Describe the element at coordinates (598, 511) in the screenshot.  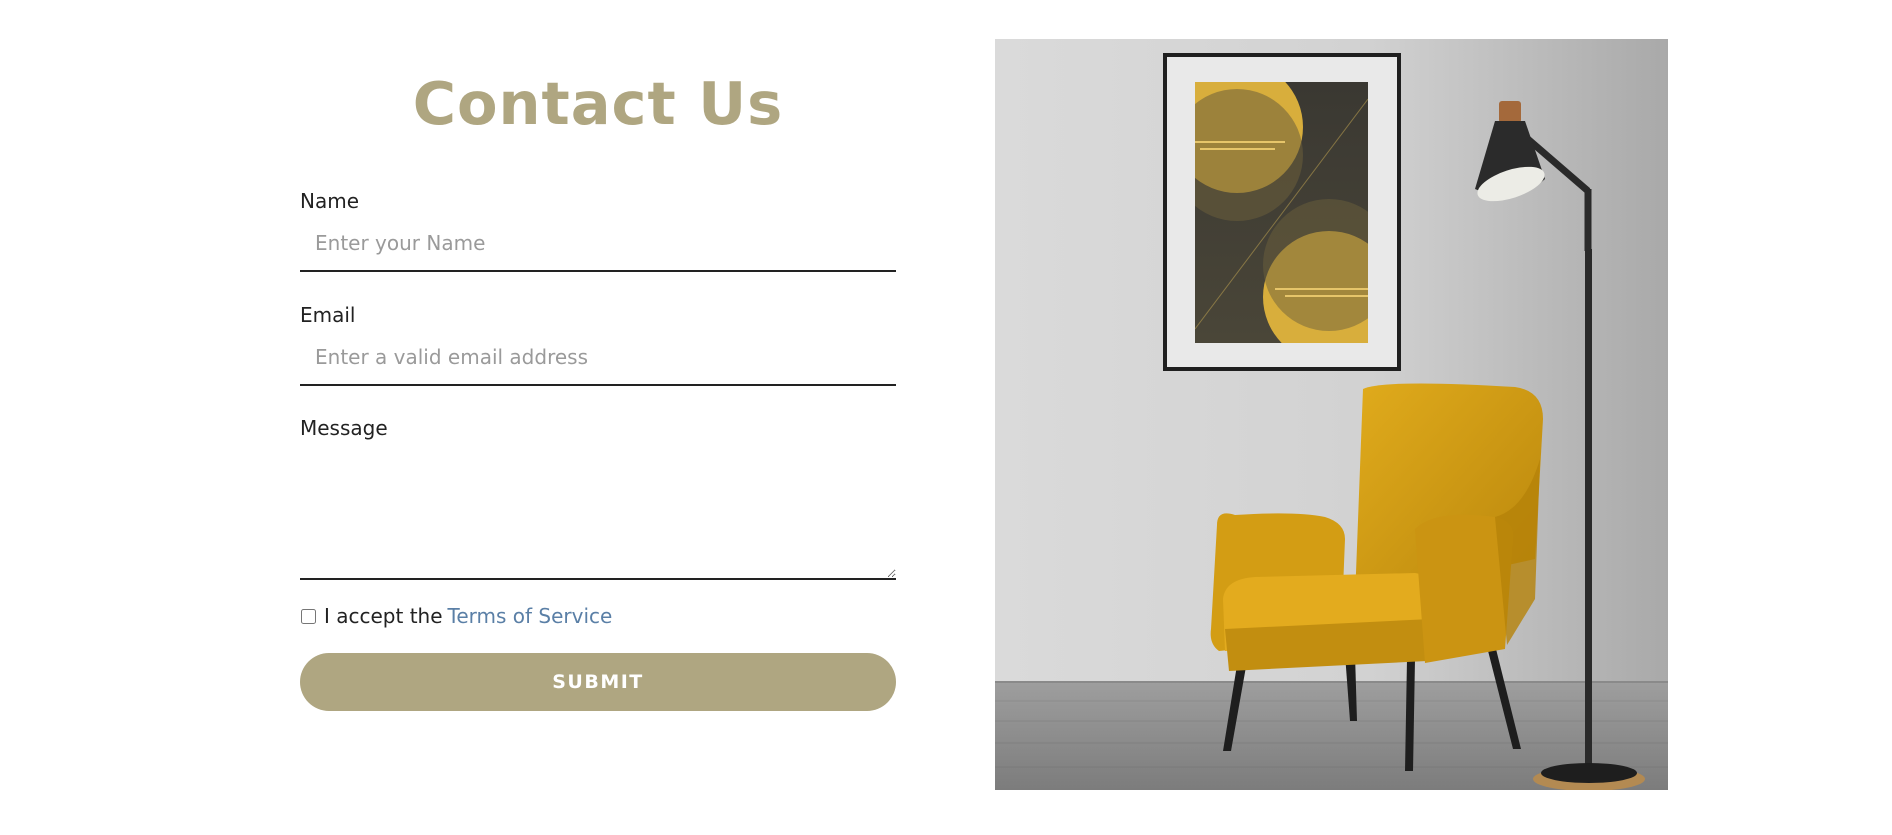
I see `message-textarea` at that location.